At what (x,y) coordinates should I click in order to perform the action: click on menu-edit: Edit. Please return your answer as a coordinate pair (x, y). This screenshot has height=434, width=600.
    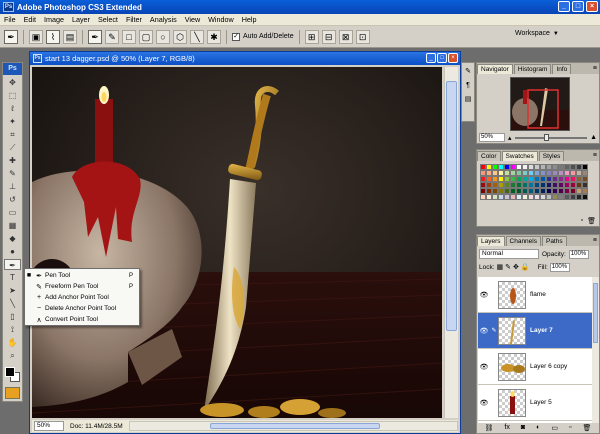
    Looking at the image, I should click on (30, 19).